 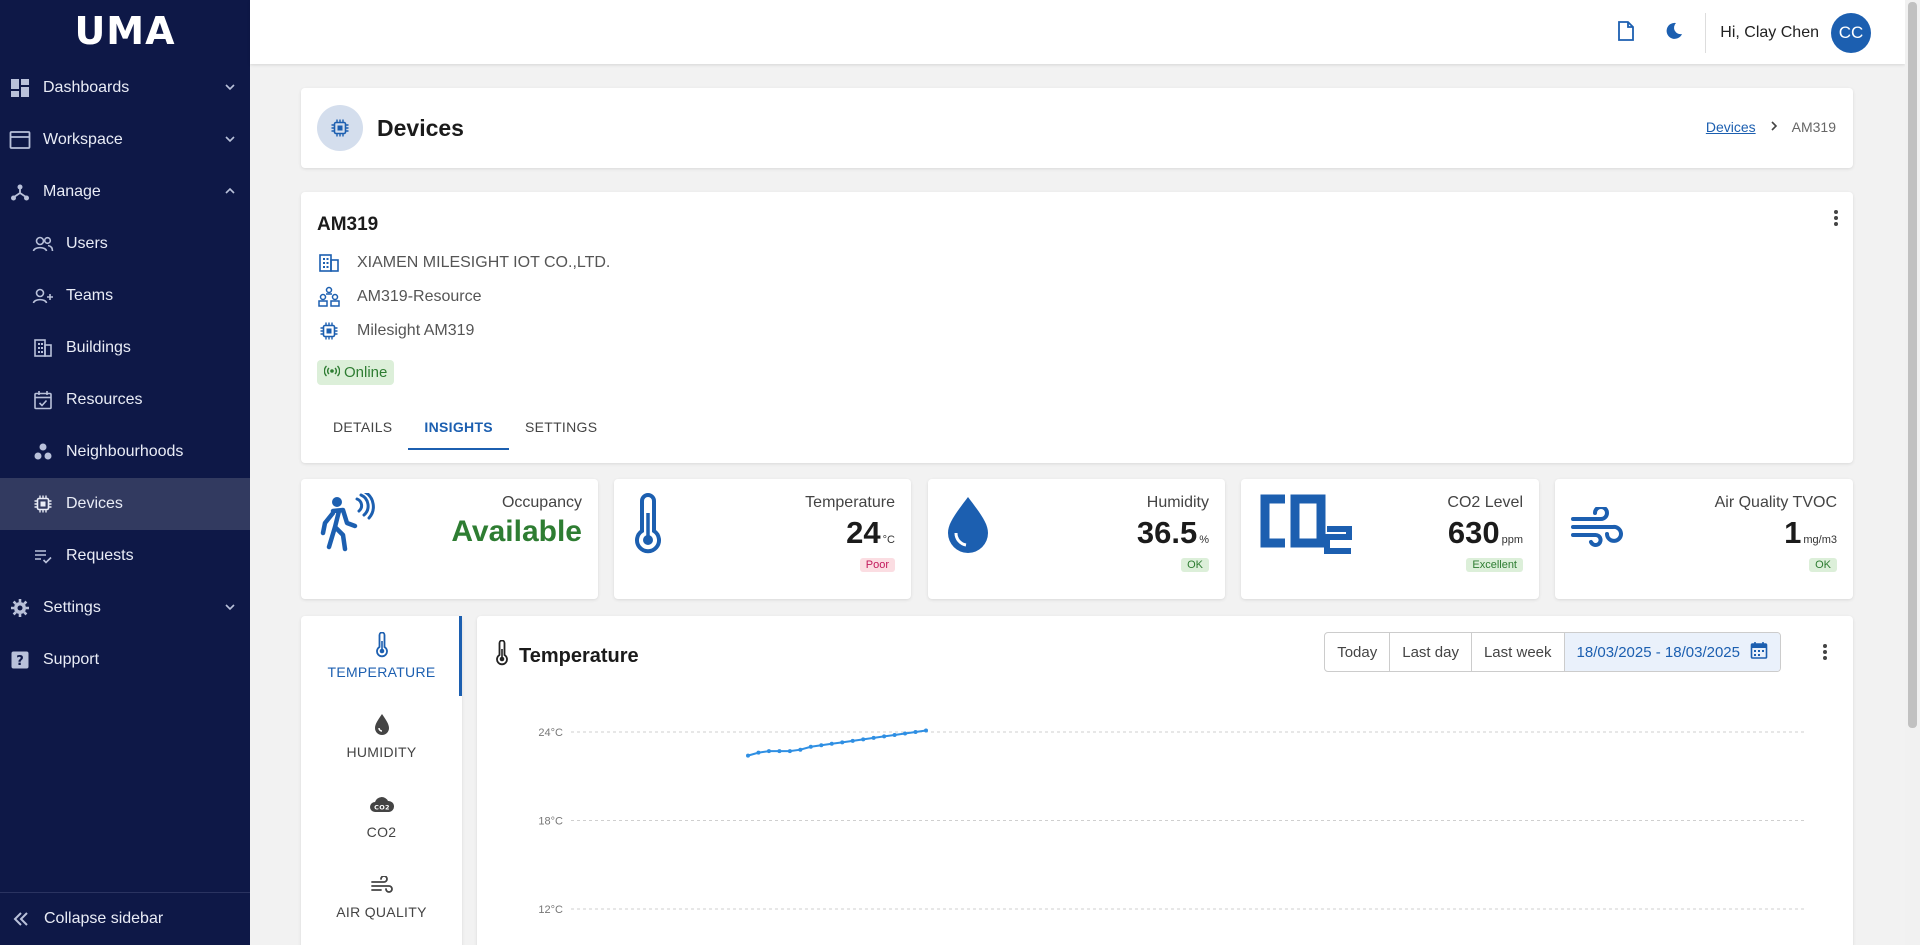 I want to click on humidity-value-wrap: 36.5%, so click(x=1173, y=533).